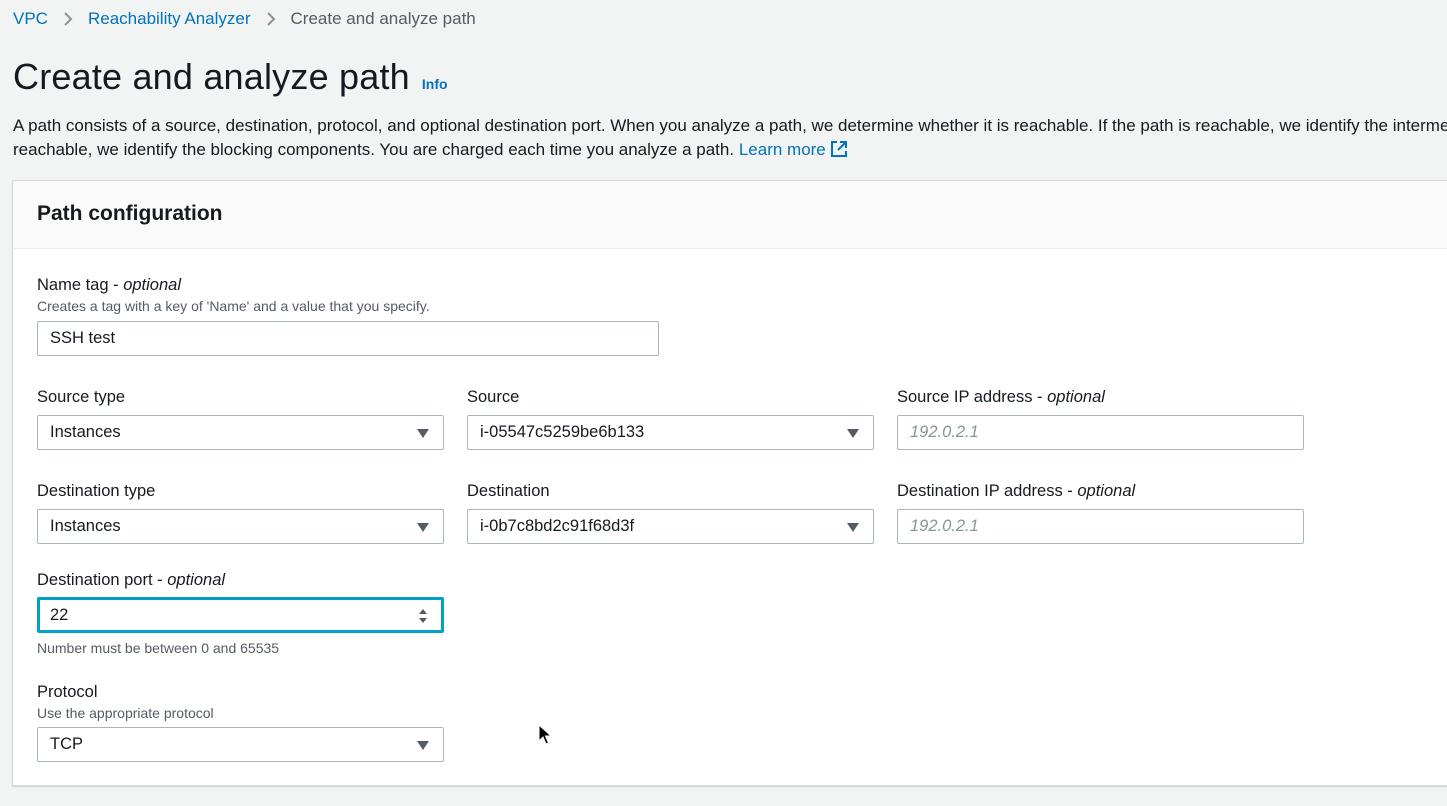  I want to click on learn-more-link: Learn more, so click(793, 149).